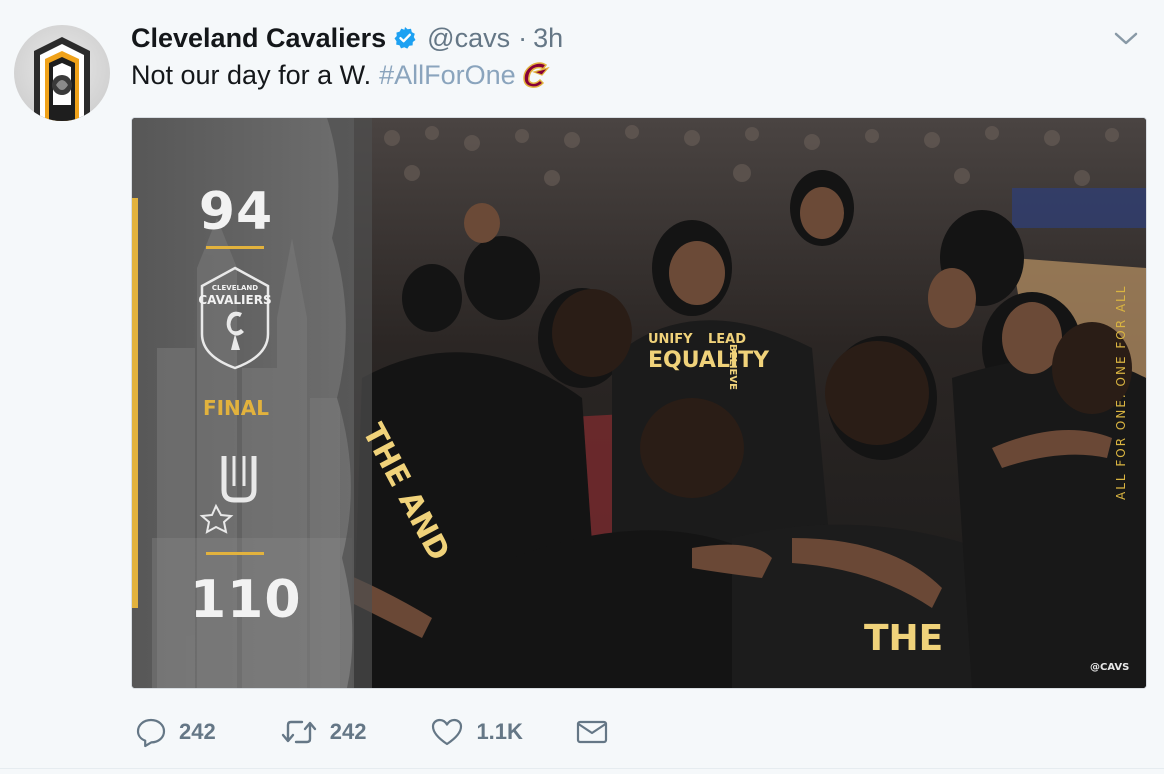 The height and width of the screenshot is (774, 1164). I want to click on cavs-logo-icon, so click(62, 79).